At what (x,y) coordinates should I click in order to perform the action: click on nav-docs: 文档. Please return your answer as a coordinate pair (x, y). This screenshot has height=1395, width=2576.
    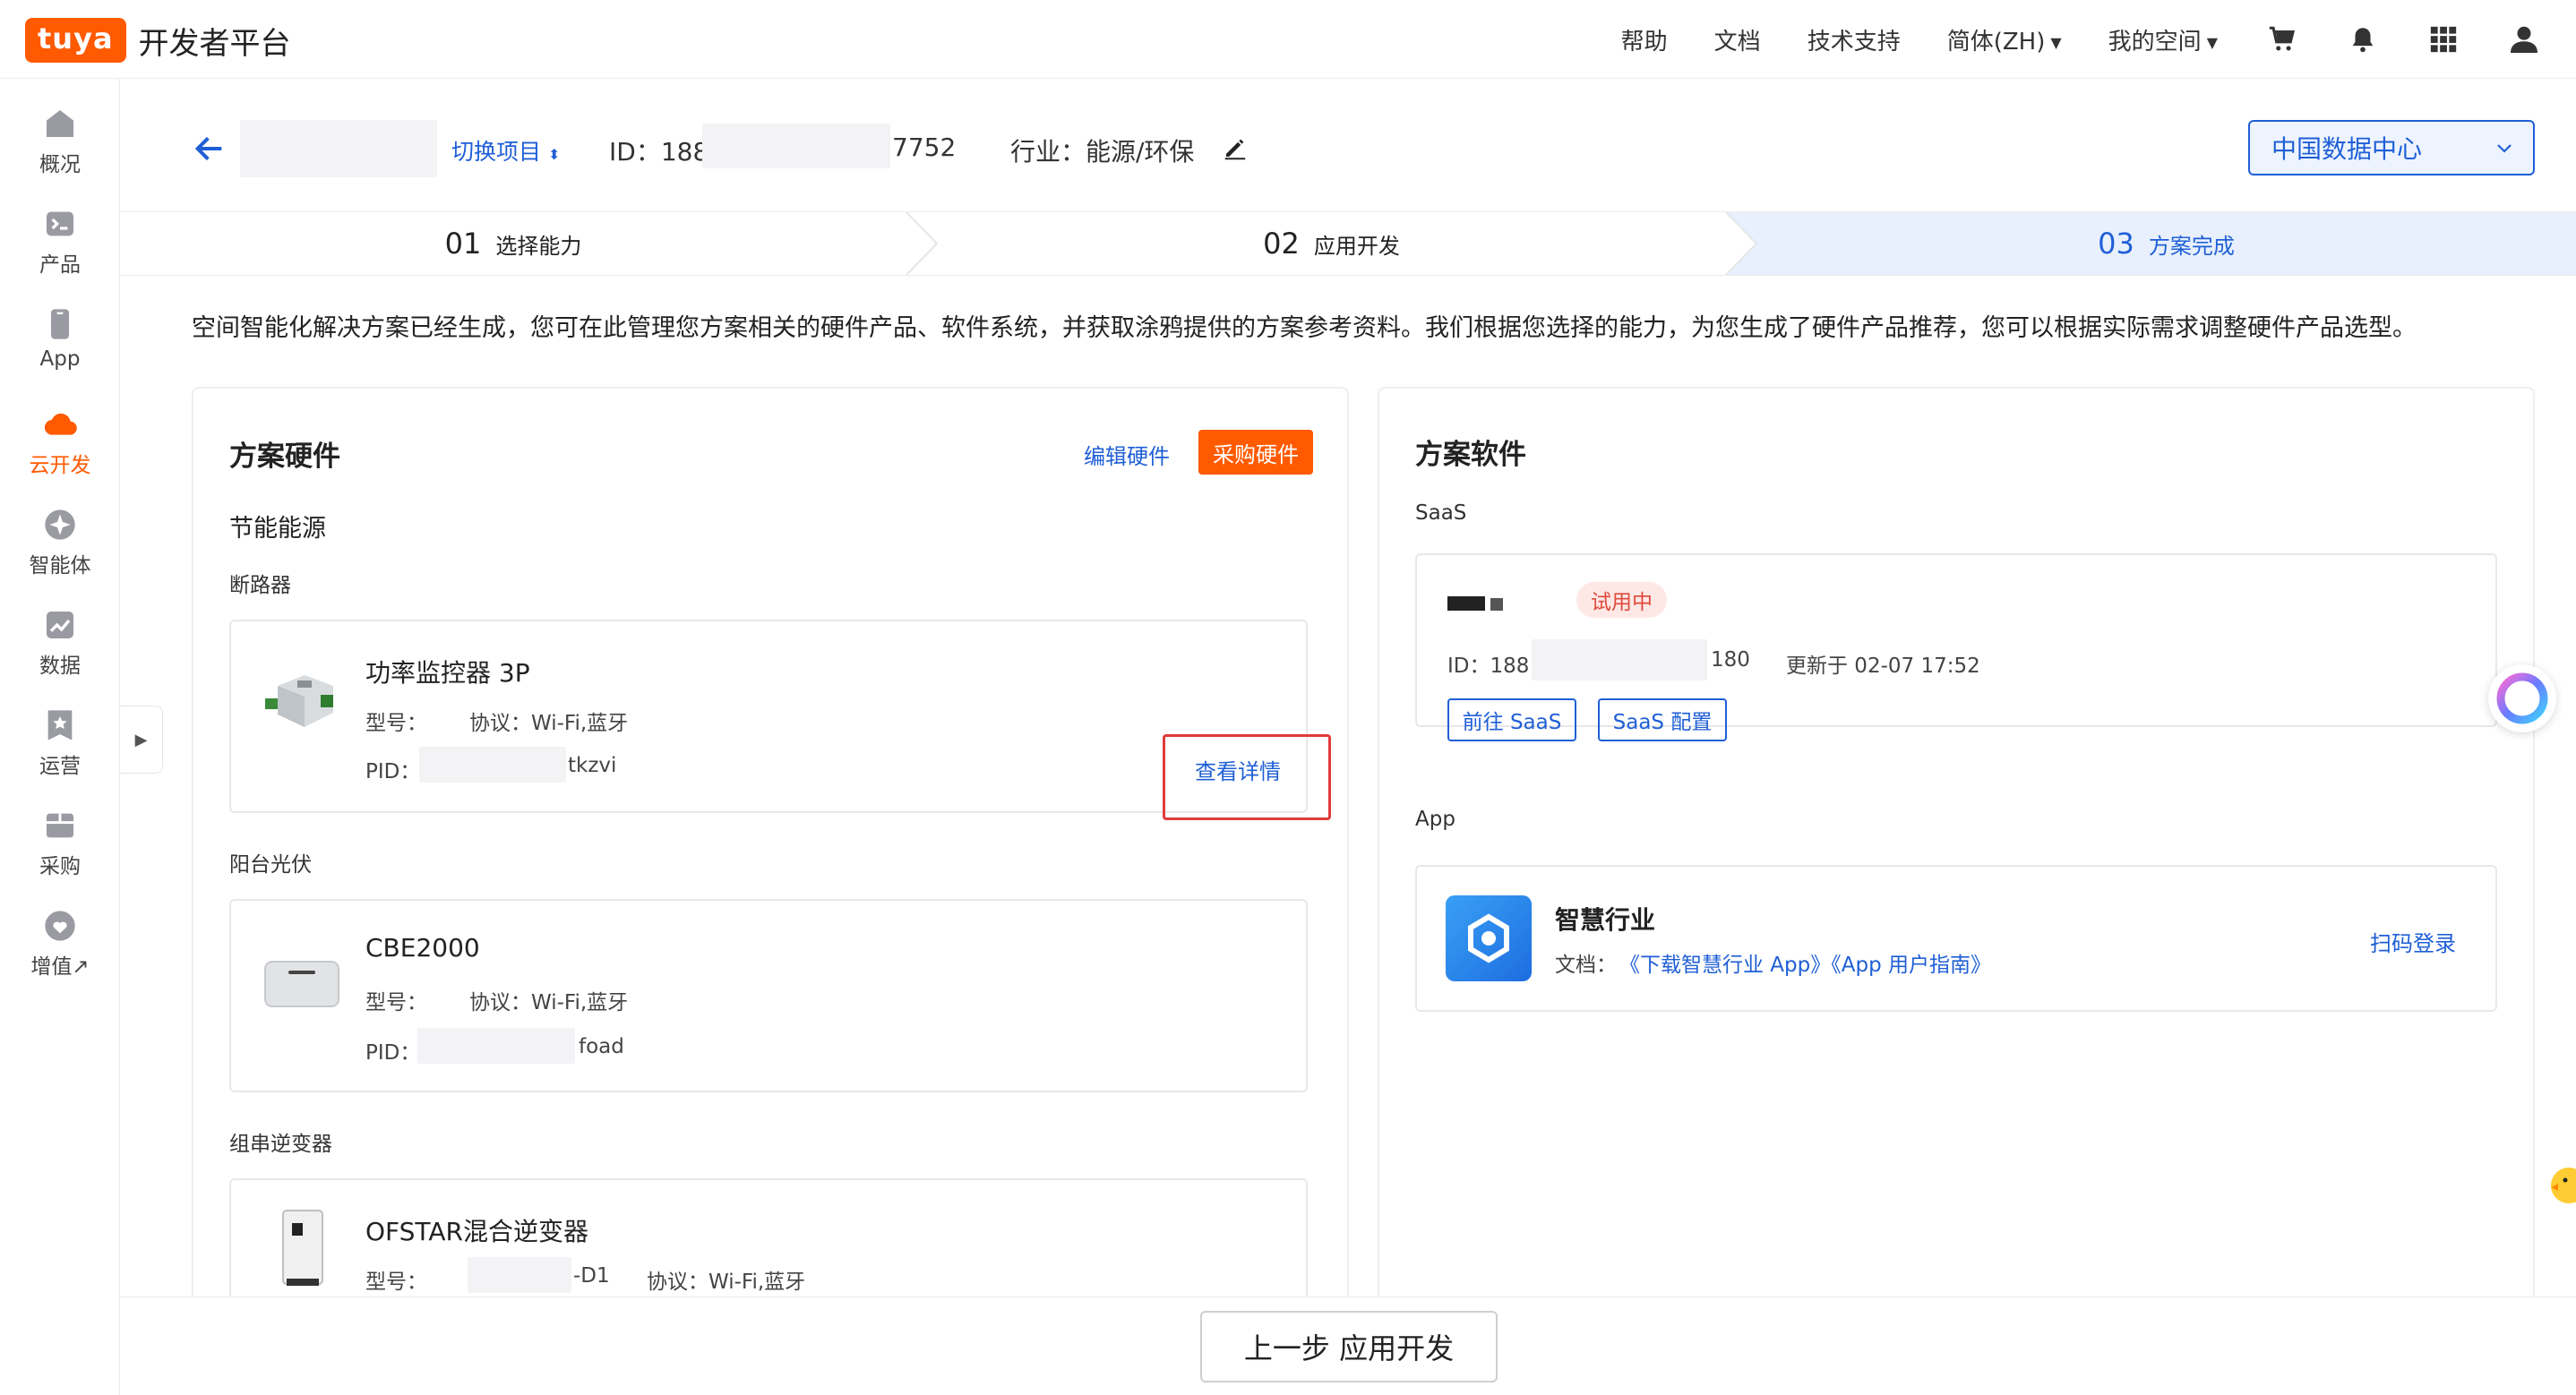
    Looking at the image, I should click on (1737, 39).